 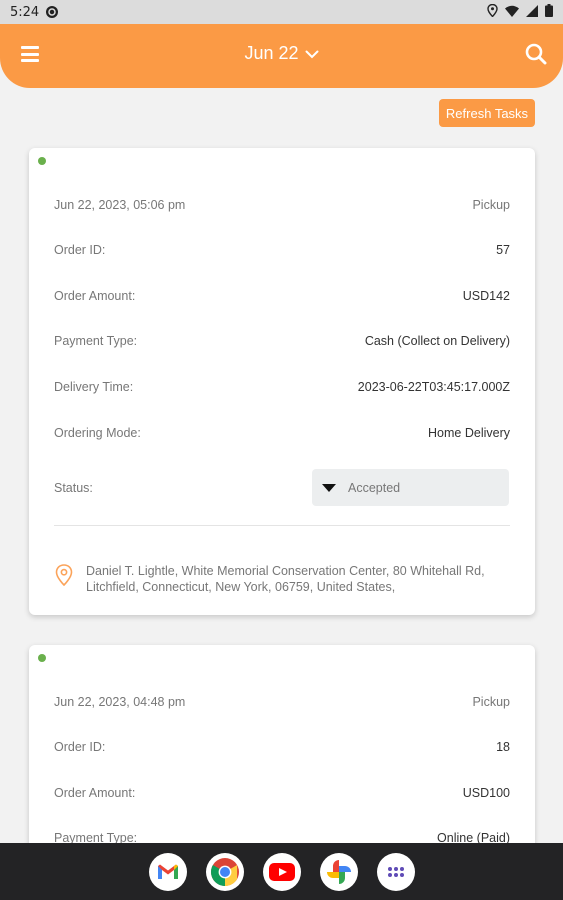 I want to click on order-amount-value: USD142, so click(x=486, y=296).